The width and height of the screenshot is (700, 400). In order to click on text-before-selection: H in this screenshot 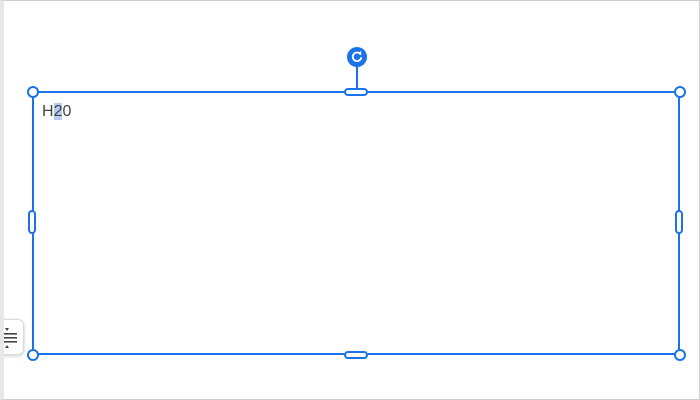, I will do `click(48, 111)`.